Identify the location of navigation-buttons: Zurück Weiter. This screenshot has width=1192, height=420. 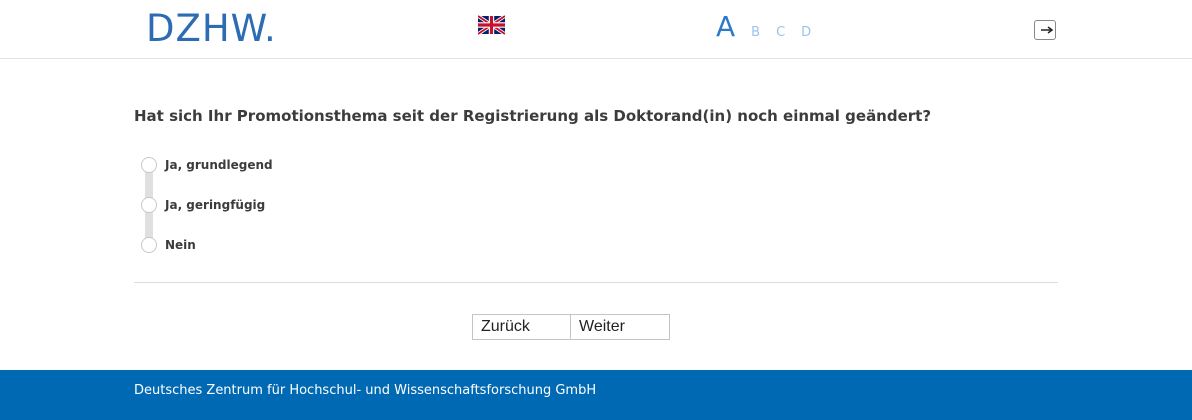
(571, 327).